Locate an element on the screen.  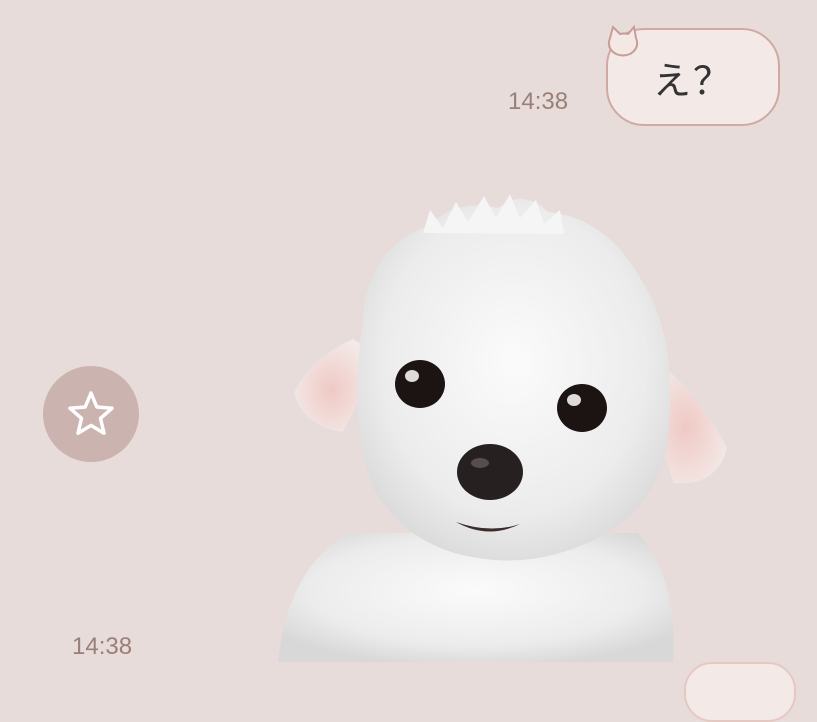
favorite-button is located at coordinates (91, 414).